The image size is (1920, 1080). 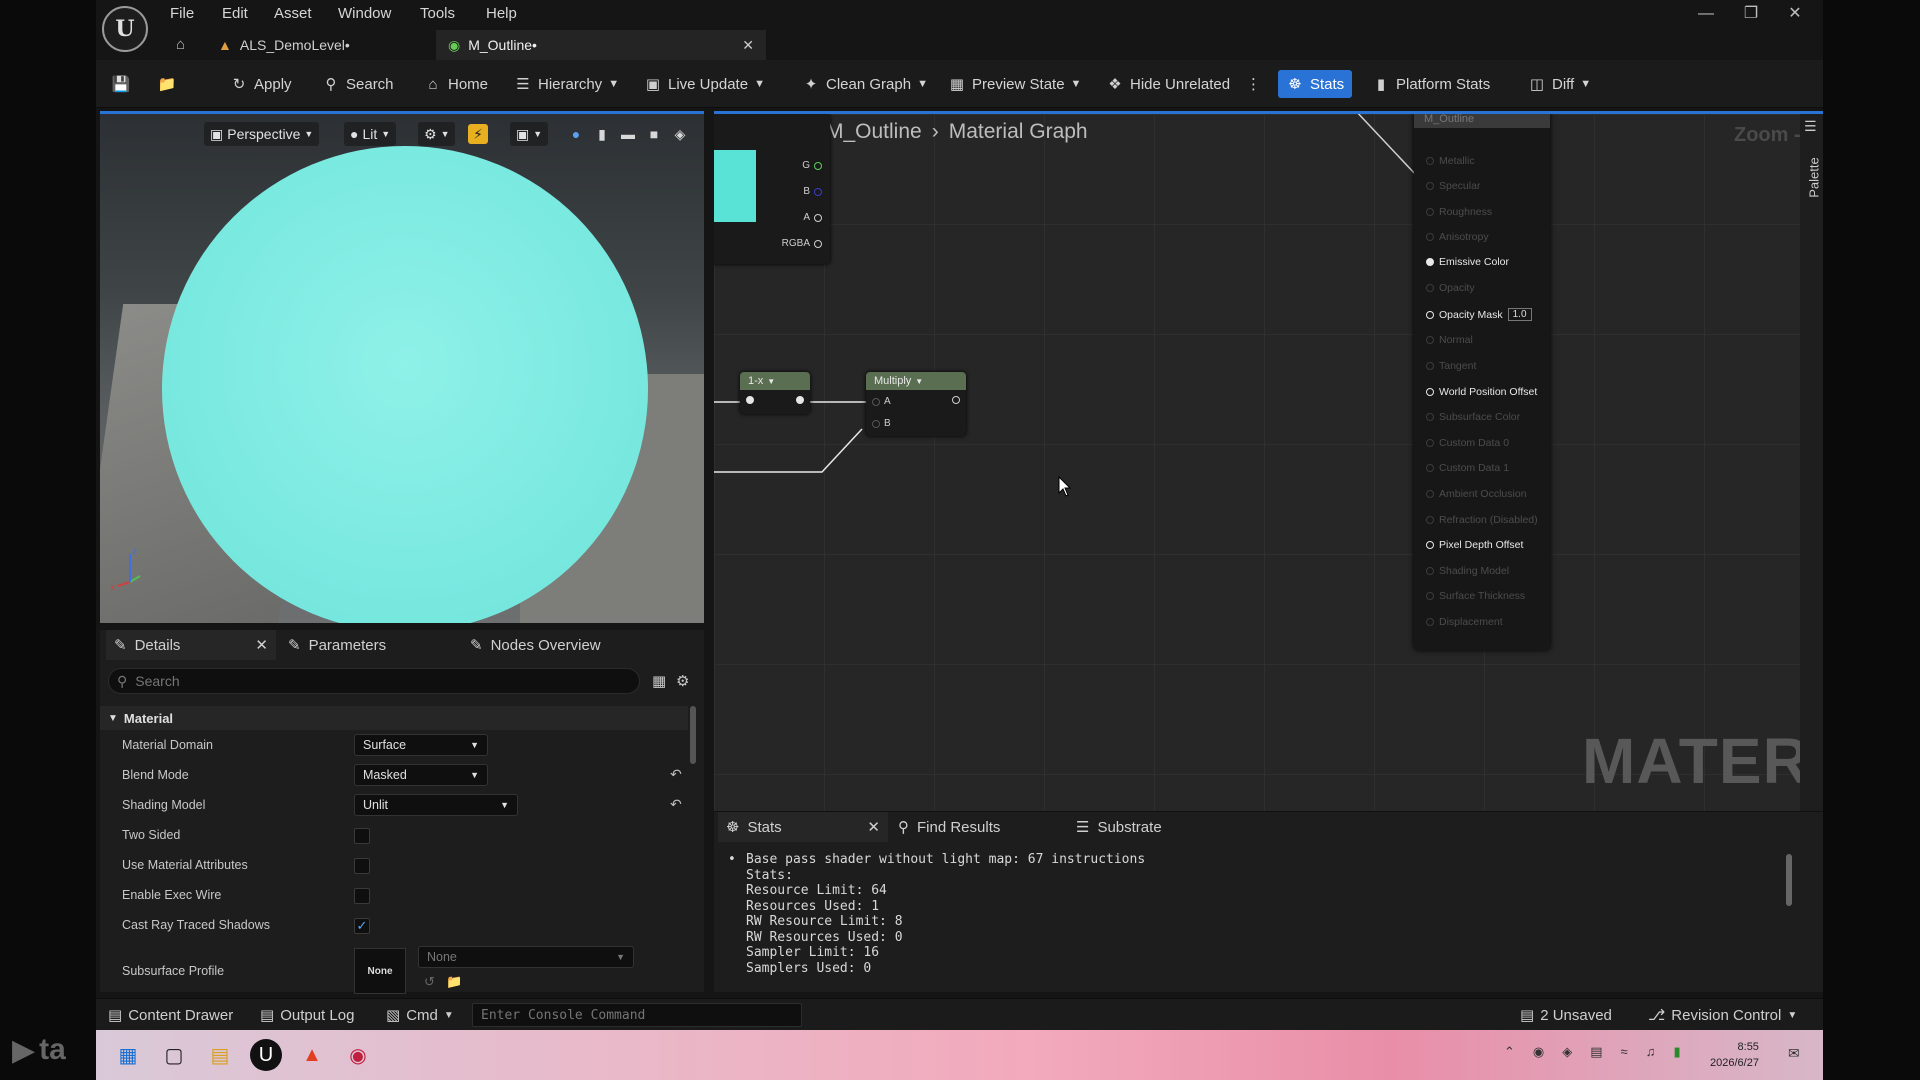 What do you see at coordinates (307, 1015) in the screenshot?
I see `output-log-button: ▤ Output Log` at bounding box center [307, 1015].